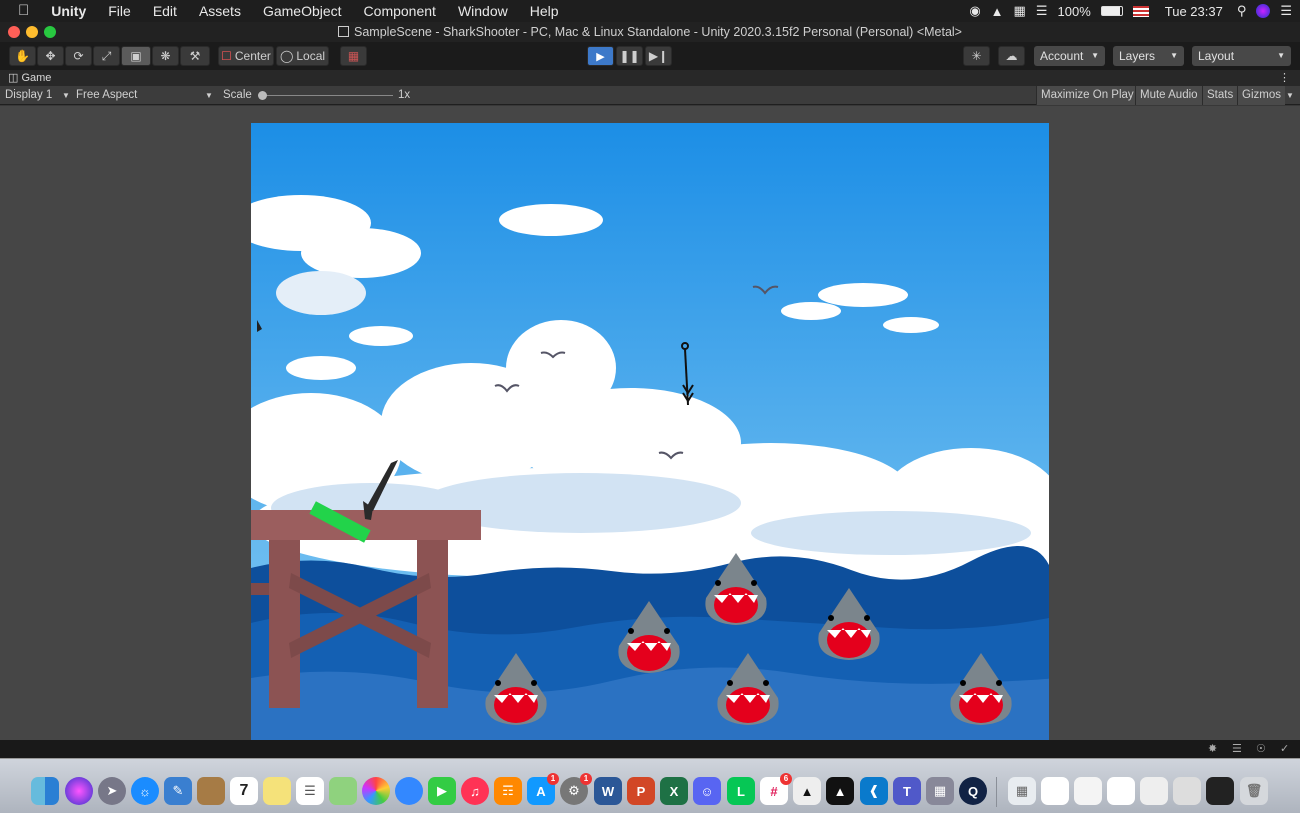 The width and height of the screenshot is (1300, 813). I want to click on recent-screenshot-icon, so click(1154, 791).